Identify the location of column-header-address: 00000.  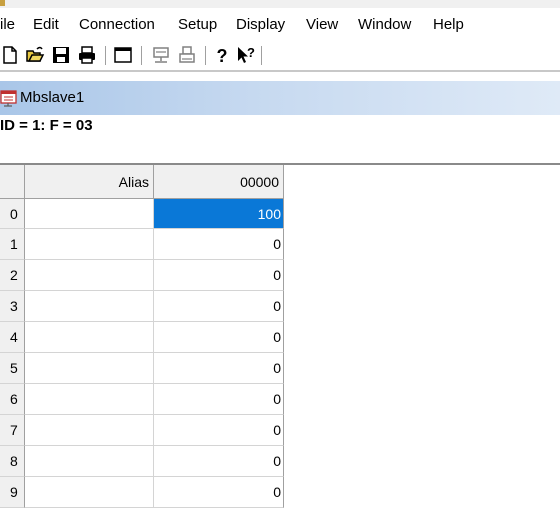
(219, 182).